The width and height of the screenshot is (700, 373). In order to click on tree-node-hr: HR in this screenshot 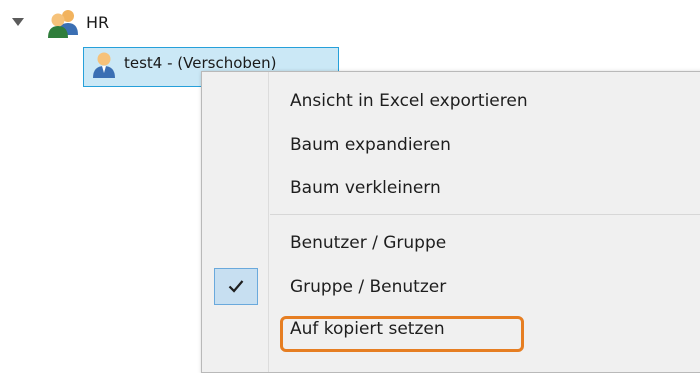, I will do `click(77, 23)`.